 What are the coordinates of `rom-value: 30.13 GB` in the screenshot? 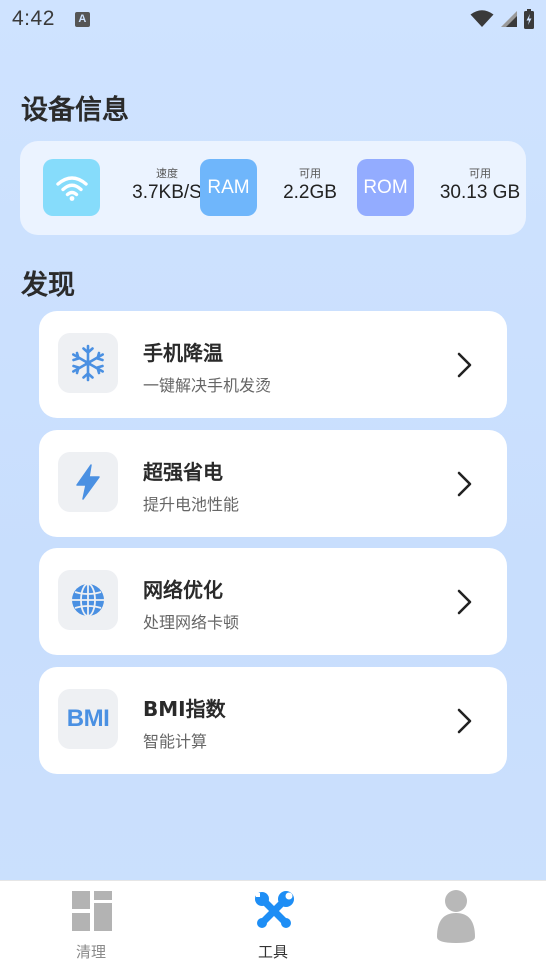 It's located at (480, 192).